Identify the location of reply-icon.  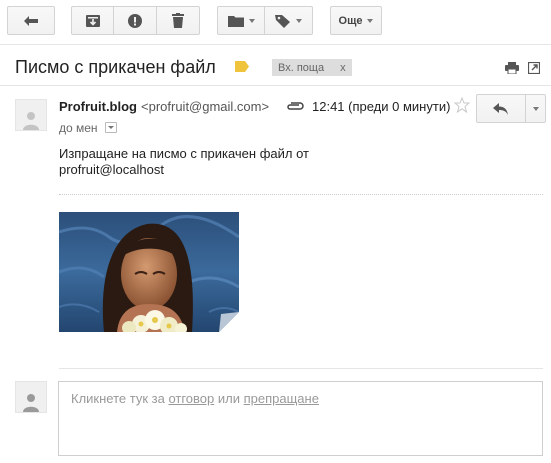
(500, 108).